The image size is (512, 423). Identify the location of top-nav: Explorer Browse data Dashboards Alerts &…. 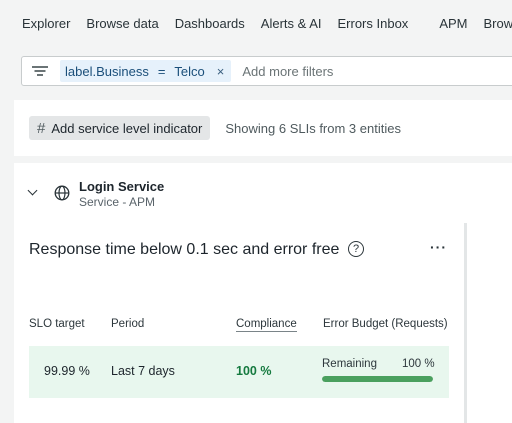
(256, 23).